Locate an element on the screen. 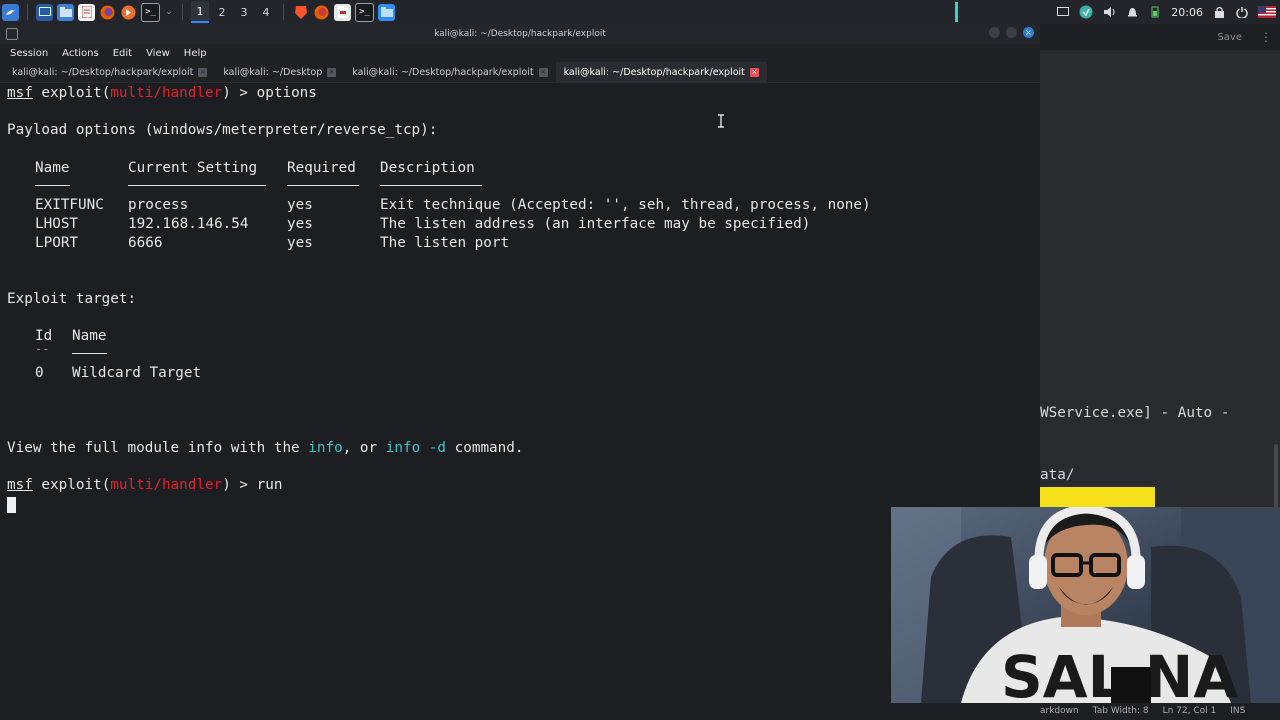 The height and width of the screenshot is (720, 1280). prompt-prefix: exploit( is located at coordinates (71, 485).